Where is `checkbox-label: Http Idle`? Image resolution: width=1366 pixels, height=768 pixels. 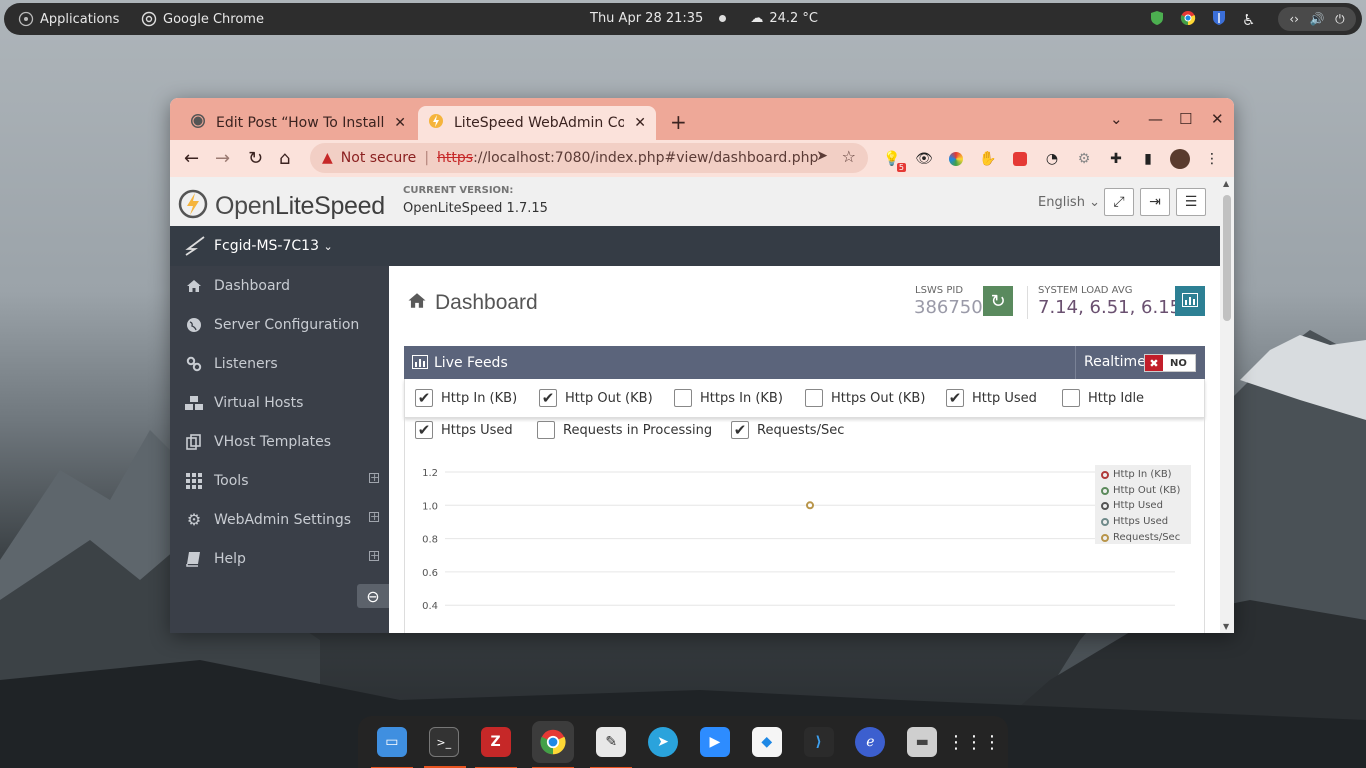
checkbox-label: Http Idle is located at coordinates (1116, 398).